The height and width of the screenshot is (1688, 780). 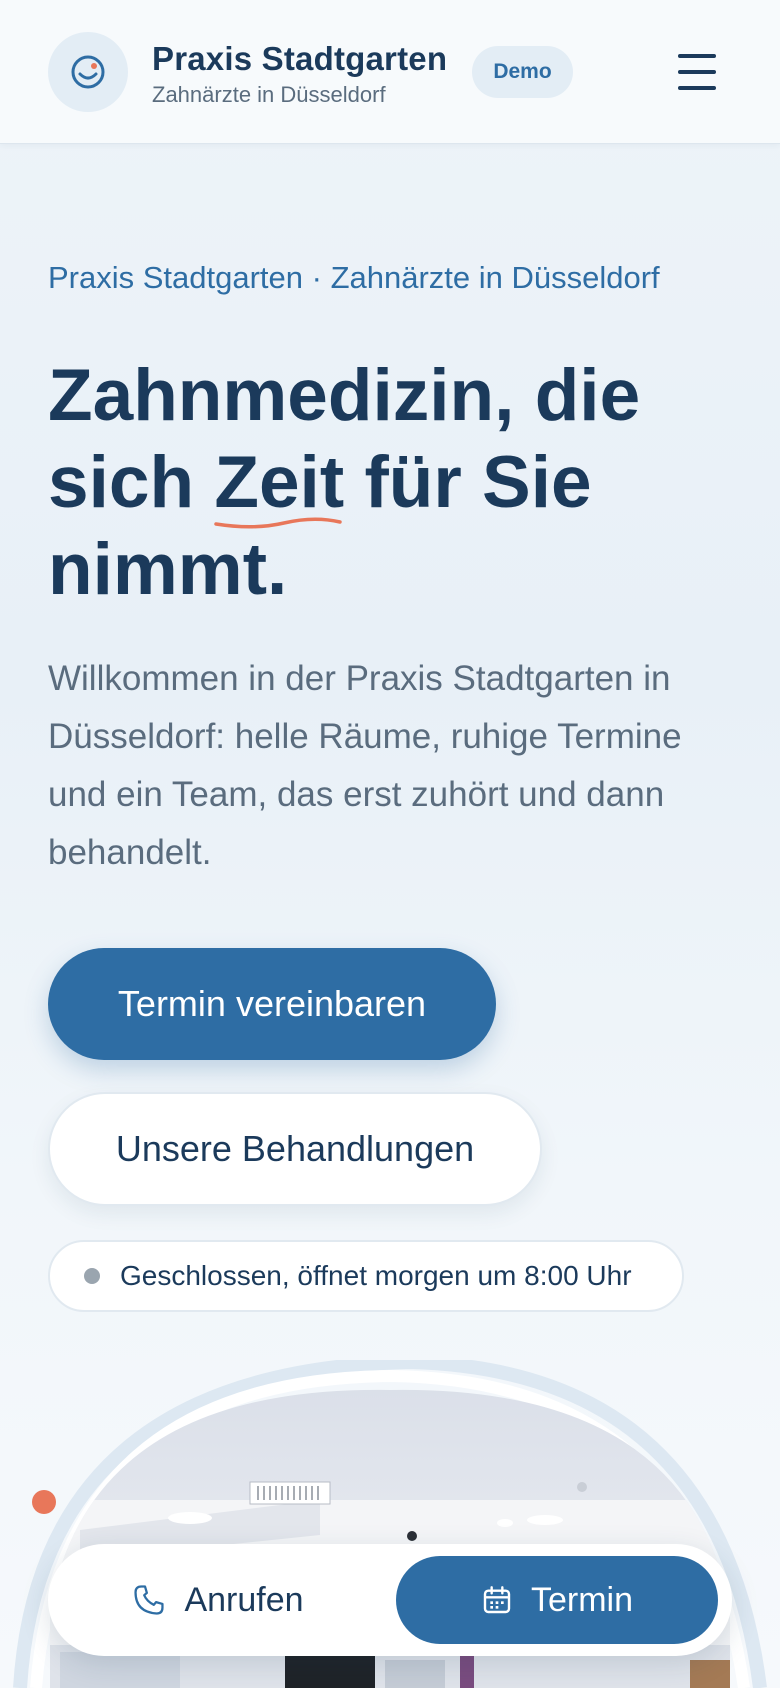 What do you see at coordinates (697, 72) in the screenshot?
I see `menu-button` at bounding box center [697, 72].